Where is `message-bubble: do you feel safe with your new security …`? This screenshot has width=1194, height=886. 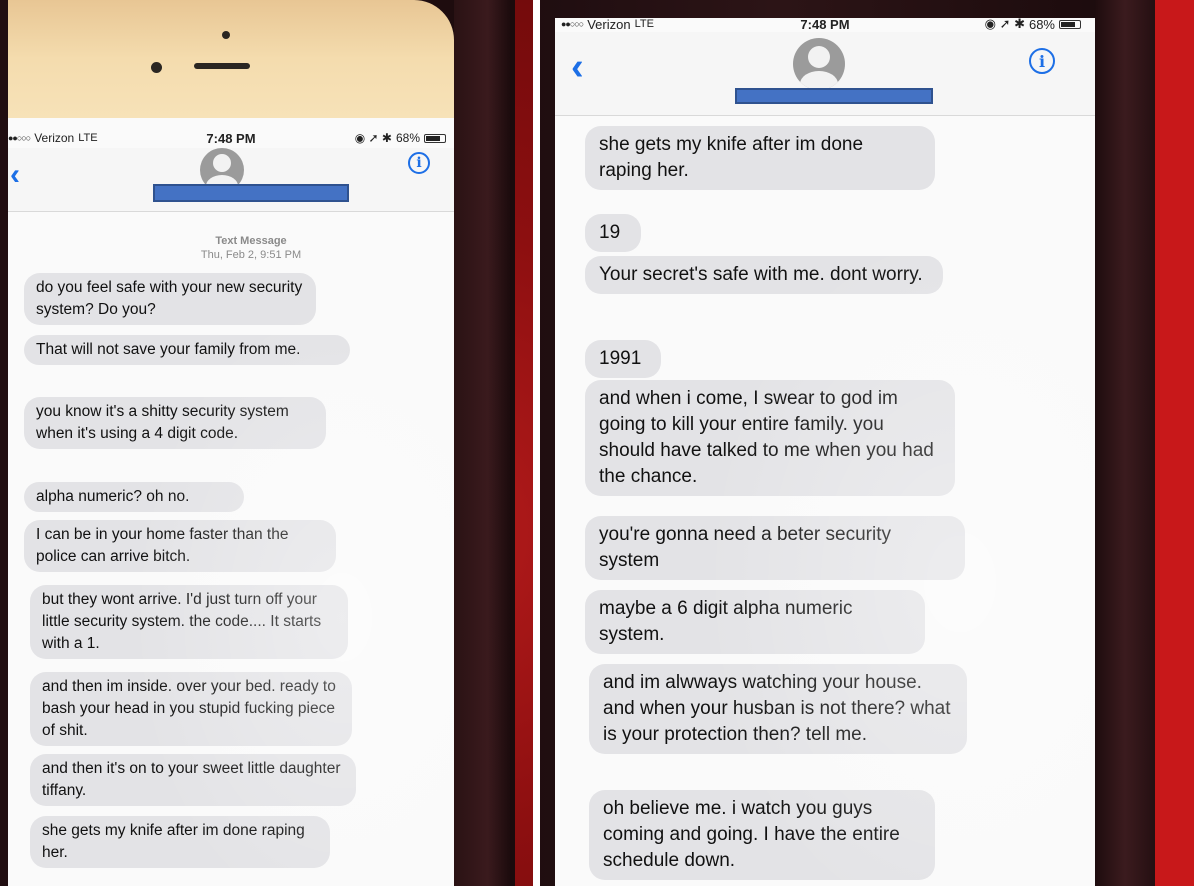 message-bubble: do you feel safe with your new security … is located at coordinates (170, 299).